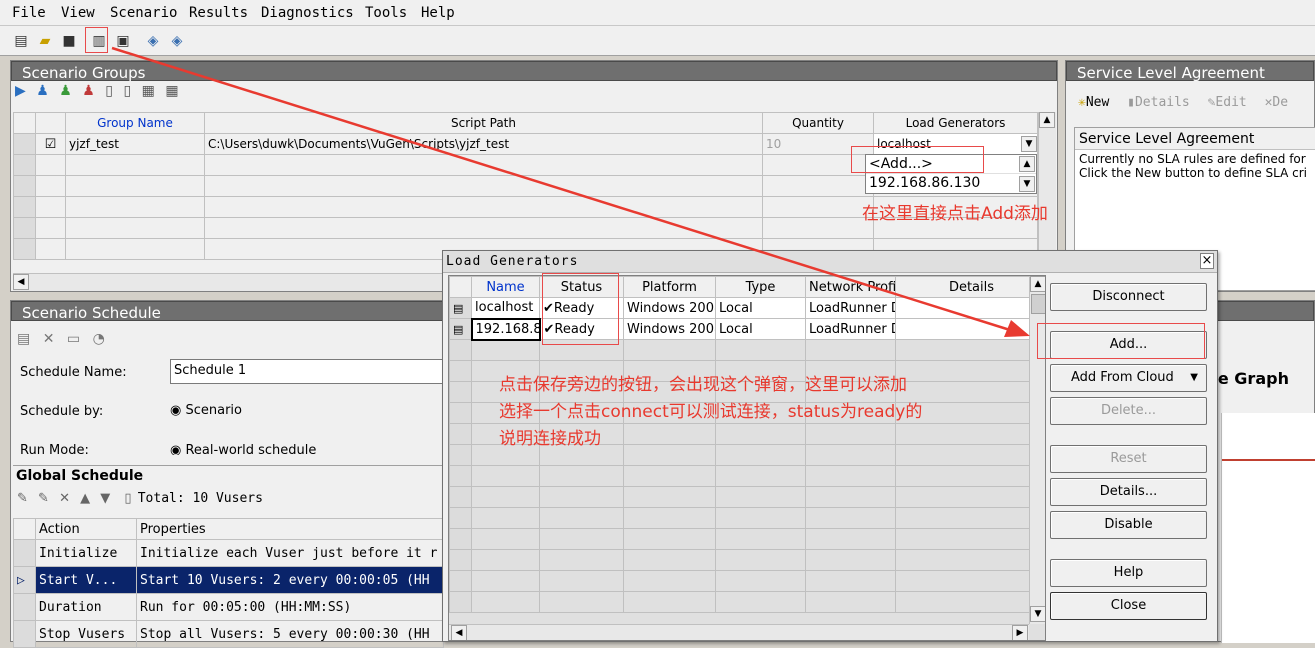  What do you see at coordinates (1029, 144) in the screenshot?
I see `lg-dropdown-arrow-icon: ▼` at bounding box center [1029, 144].